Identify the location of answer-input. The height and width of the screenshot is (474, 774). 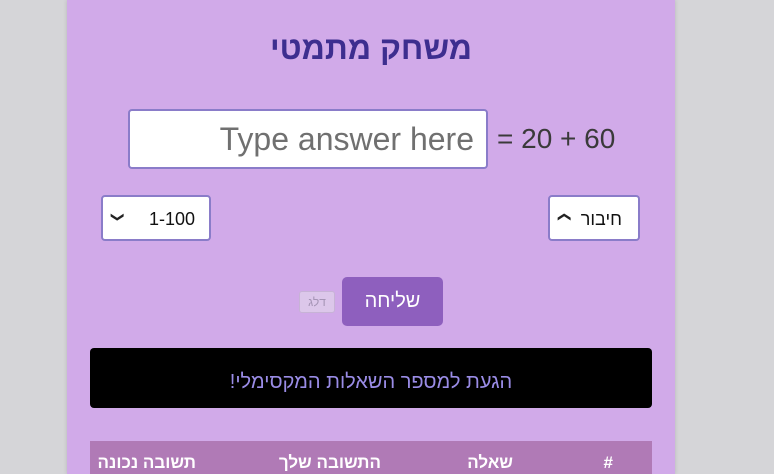
(308, 139).